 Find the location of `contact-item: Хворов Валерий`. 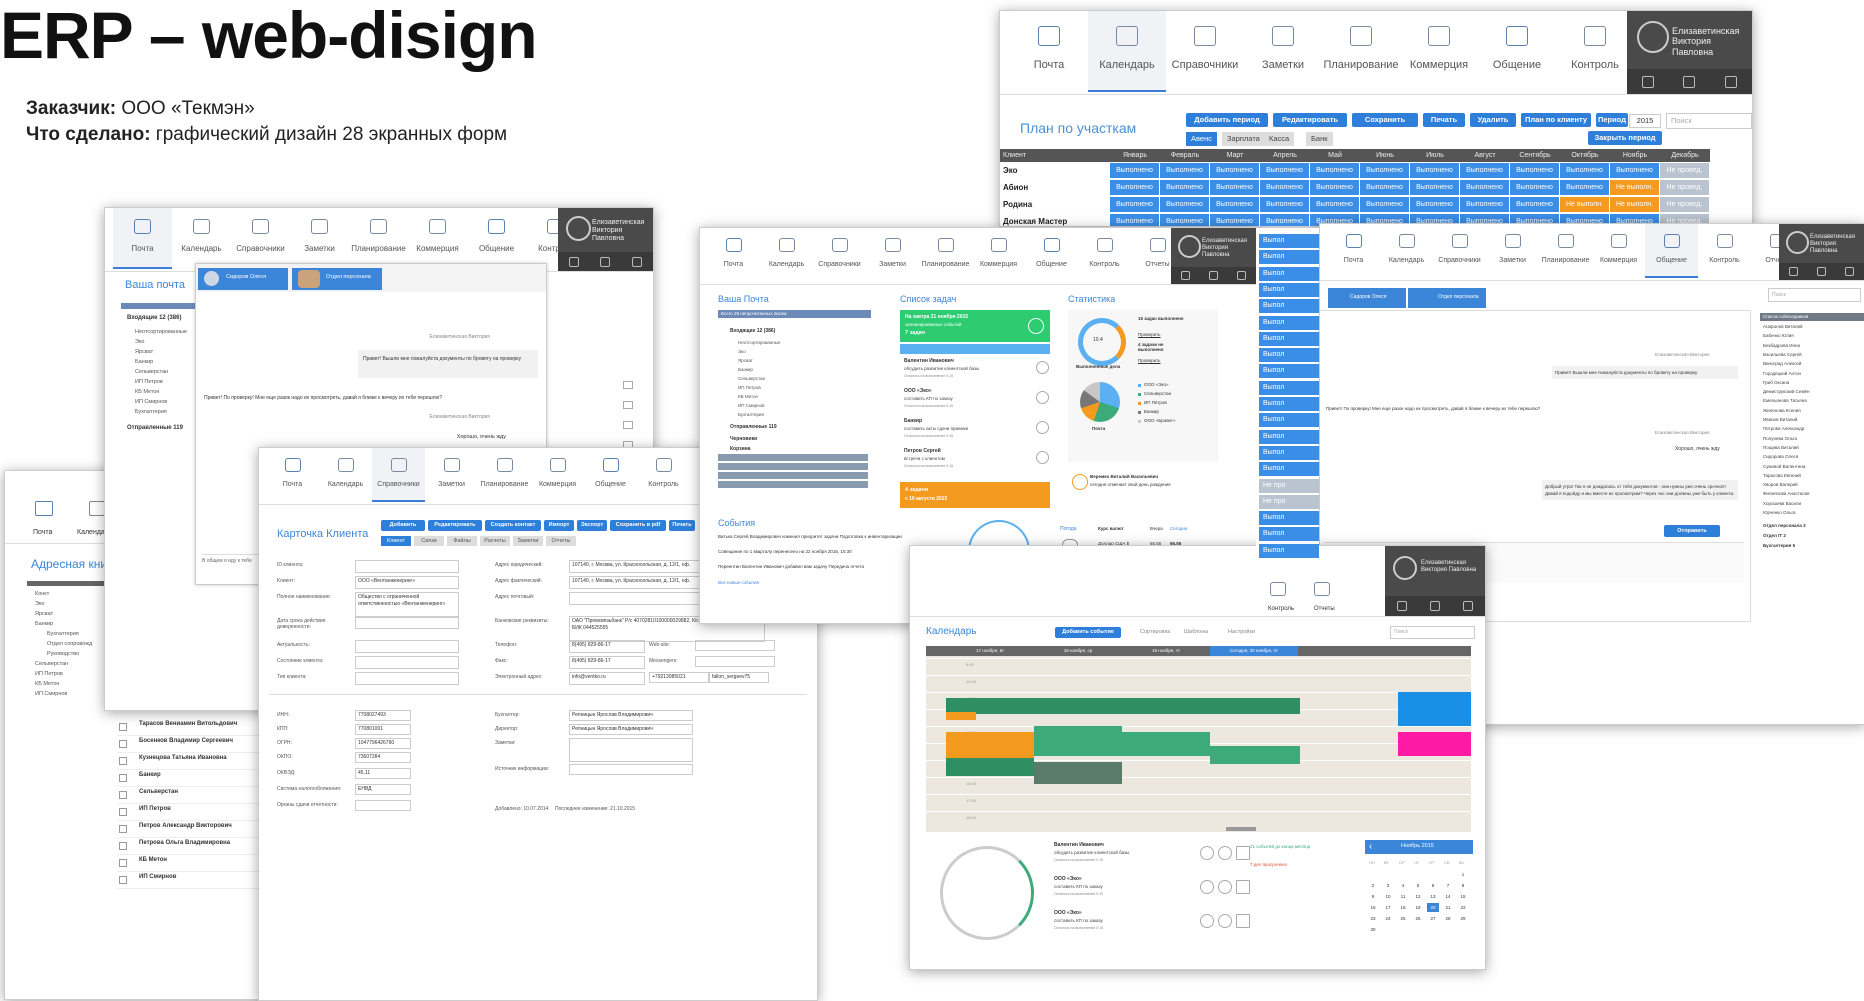

contact-item: Хворов Валерий is located at coordinates (1780, 484).